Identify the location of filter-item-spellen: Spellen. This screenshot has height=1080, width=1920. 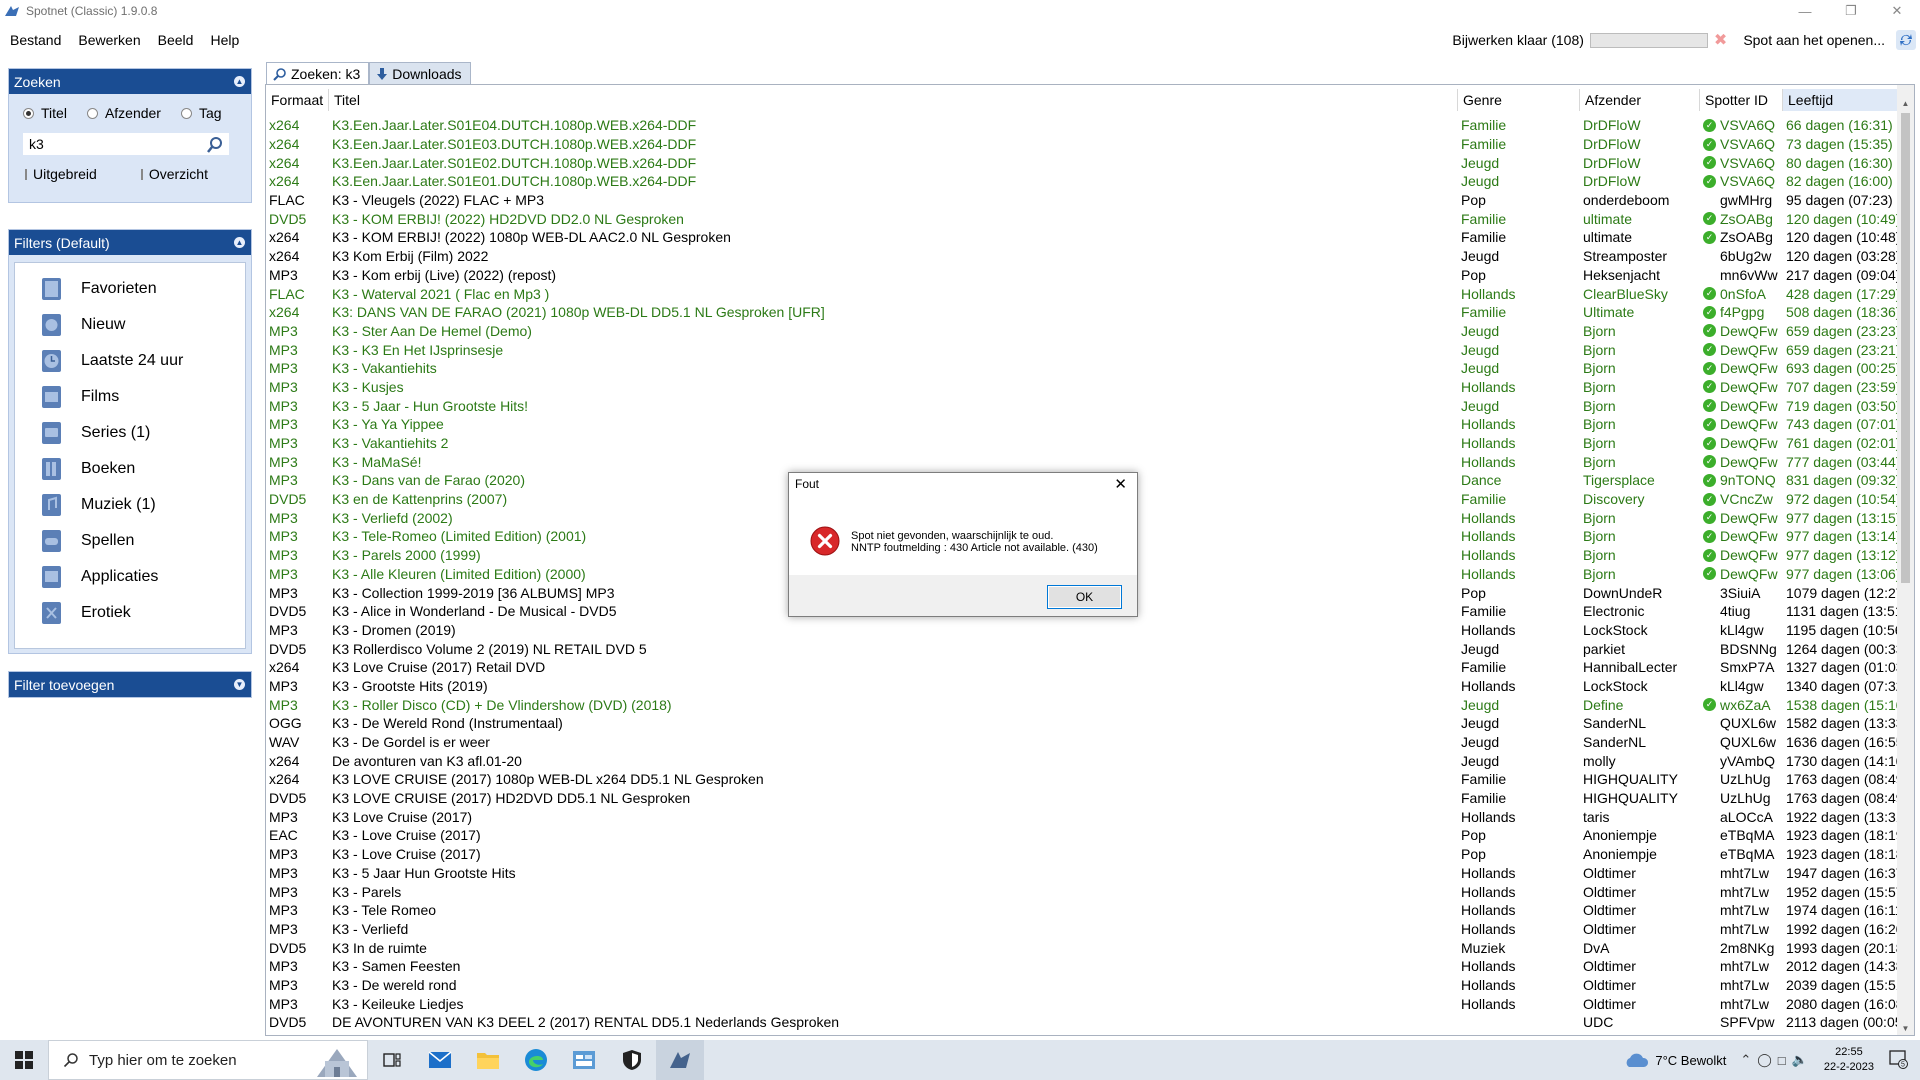
(130, 541).